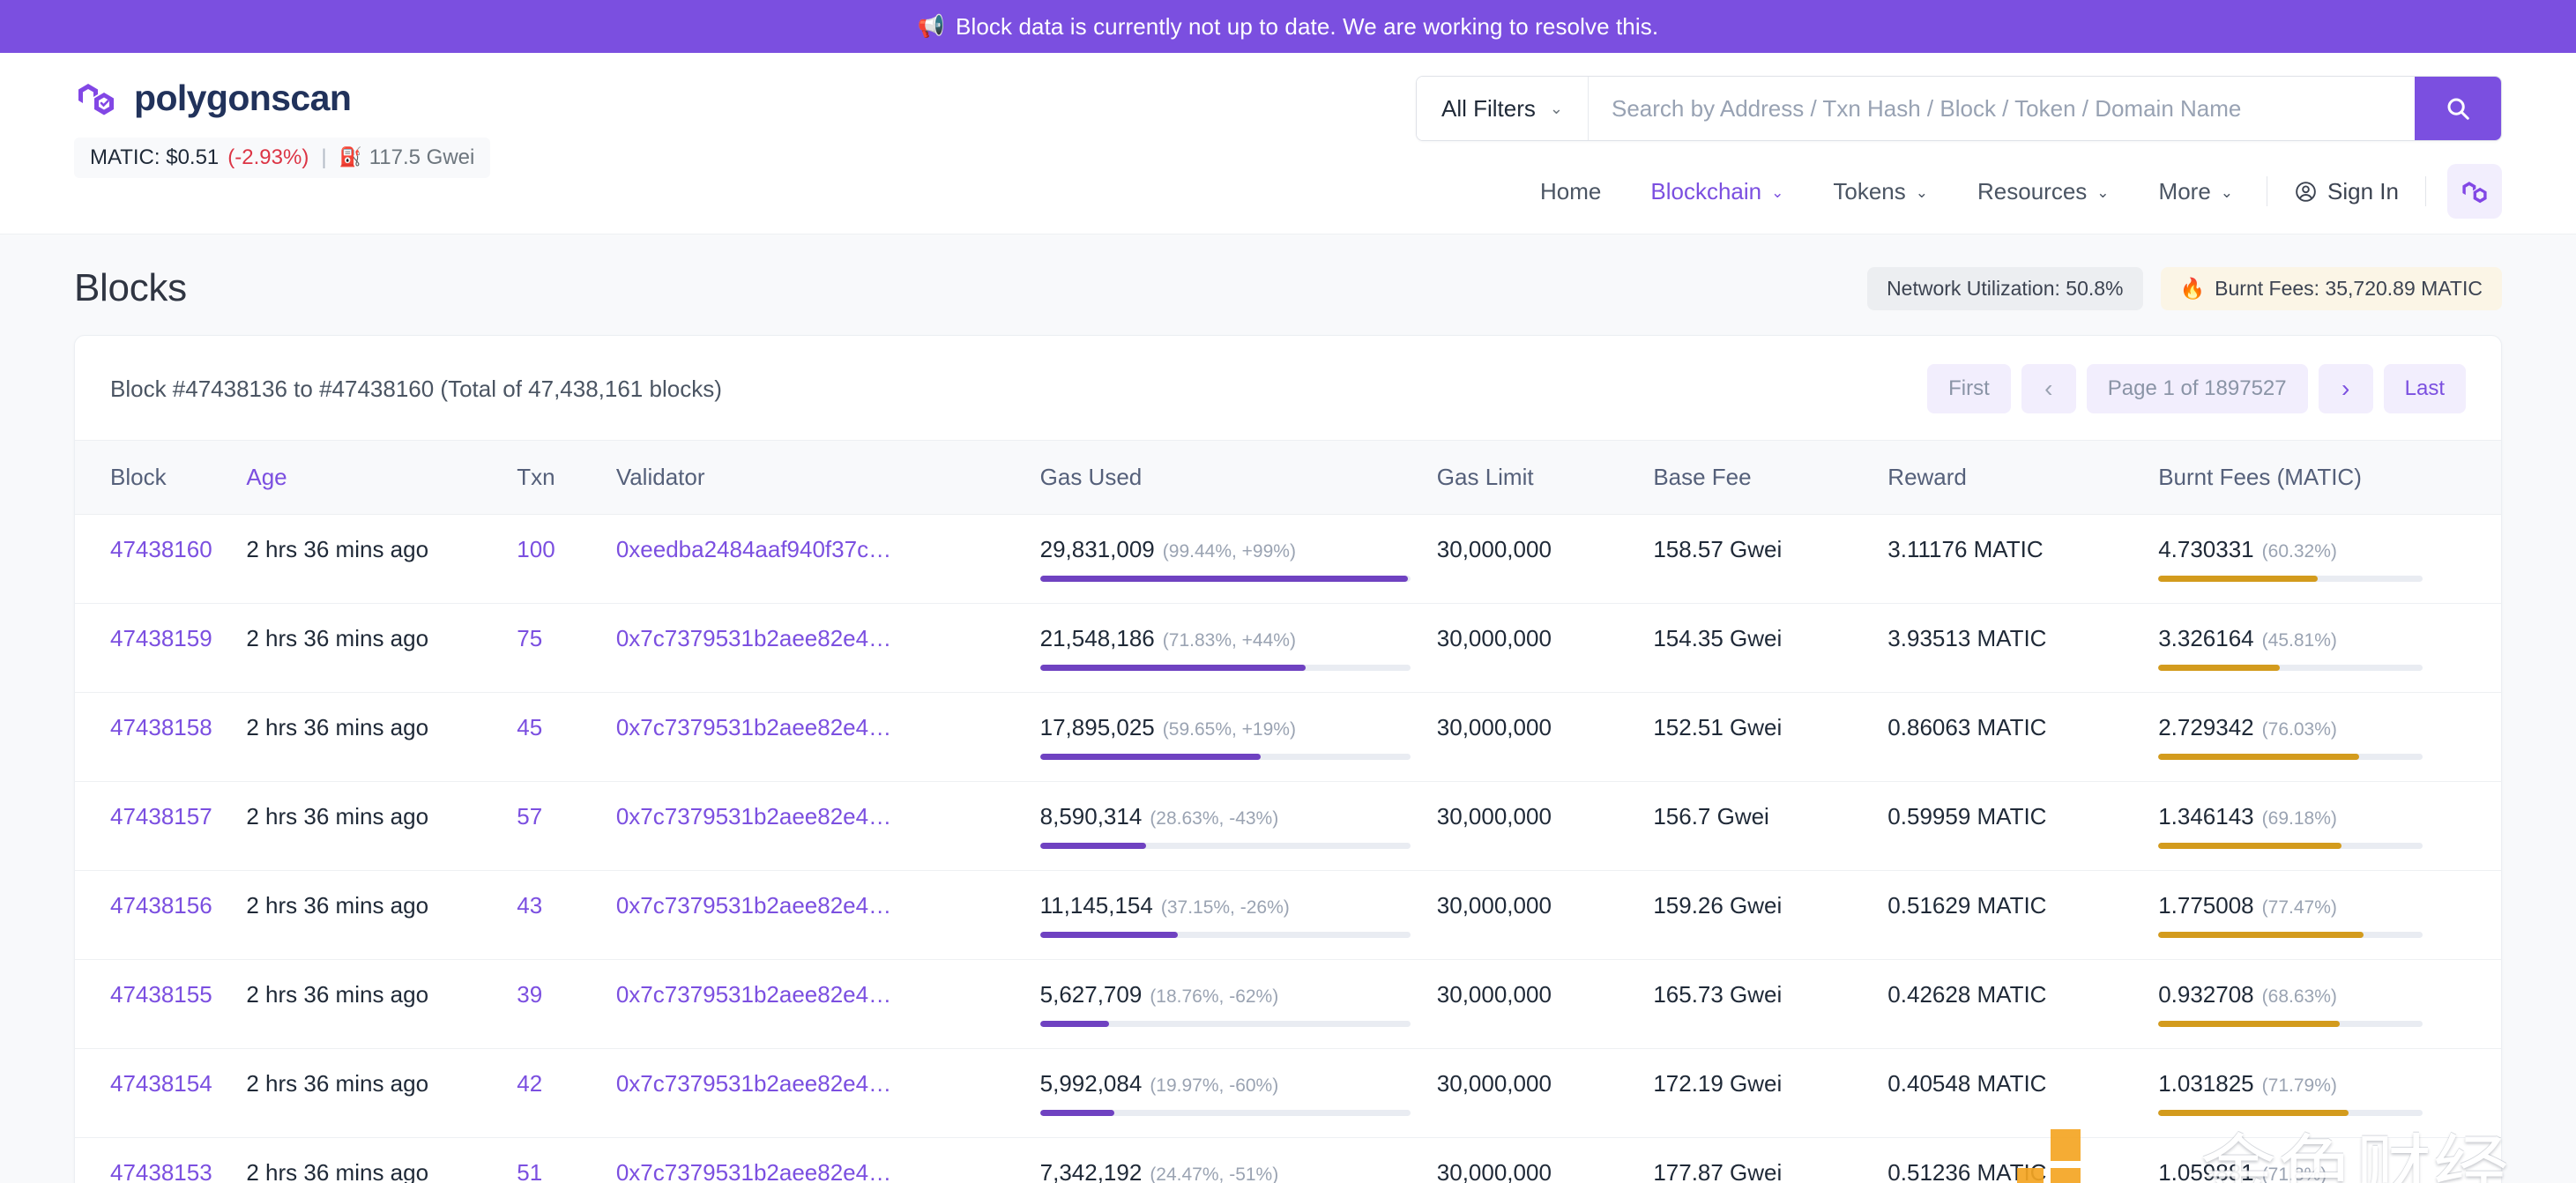 This screenshot has width=2576, height=1183. Describe the element at coordinates (2329, 1093) in the screenshot. I see `cell-burnt-fees: 1.031825 (71.79%)` at that location.